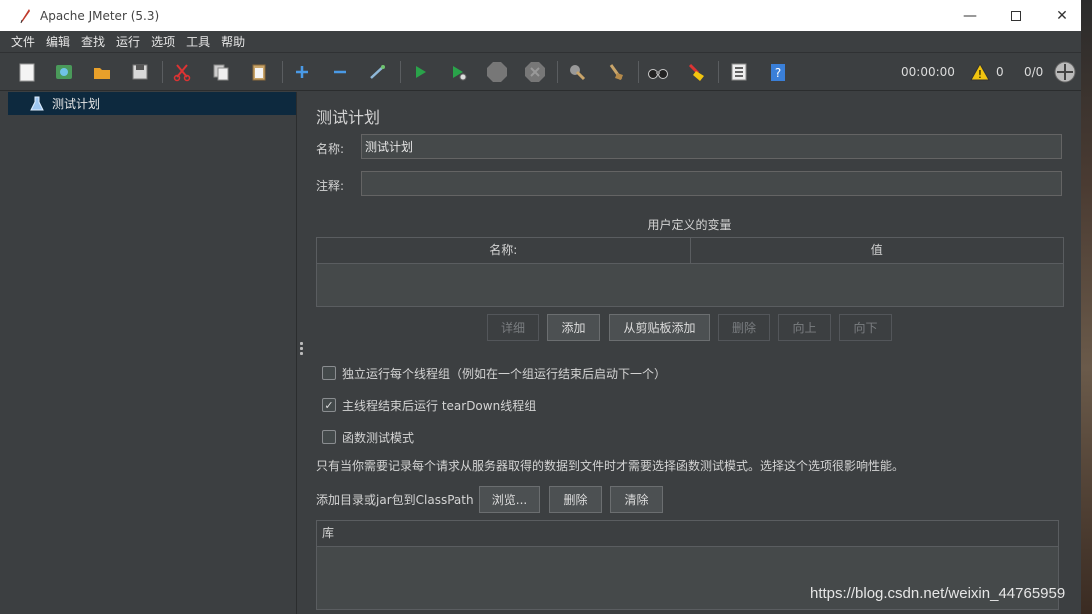 This screenshot has width=1092, height=614. I want to click on new-file-icon, so click(27, 72).